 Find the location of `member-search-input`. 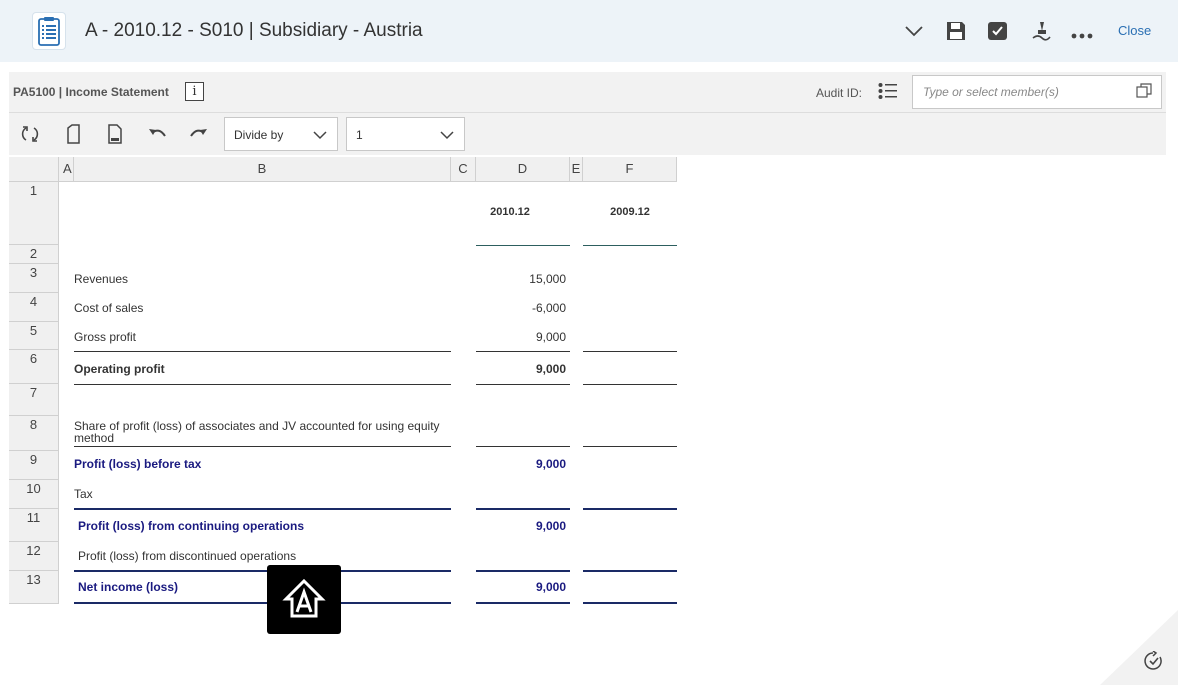

member-search-input is located at coordinates (1037, 92).